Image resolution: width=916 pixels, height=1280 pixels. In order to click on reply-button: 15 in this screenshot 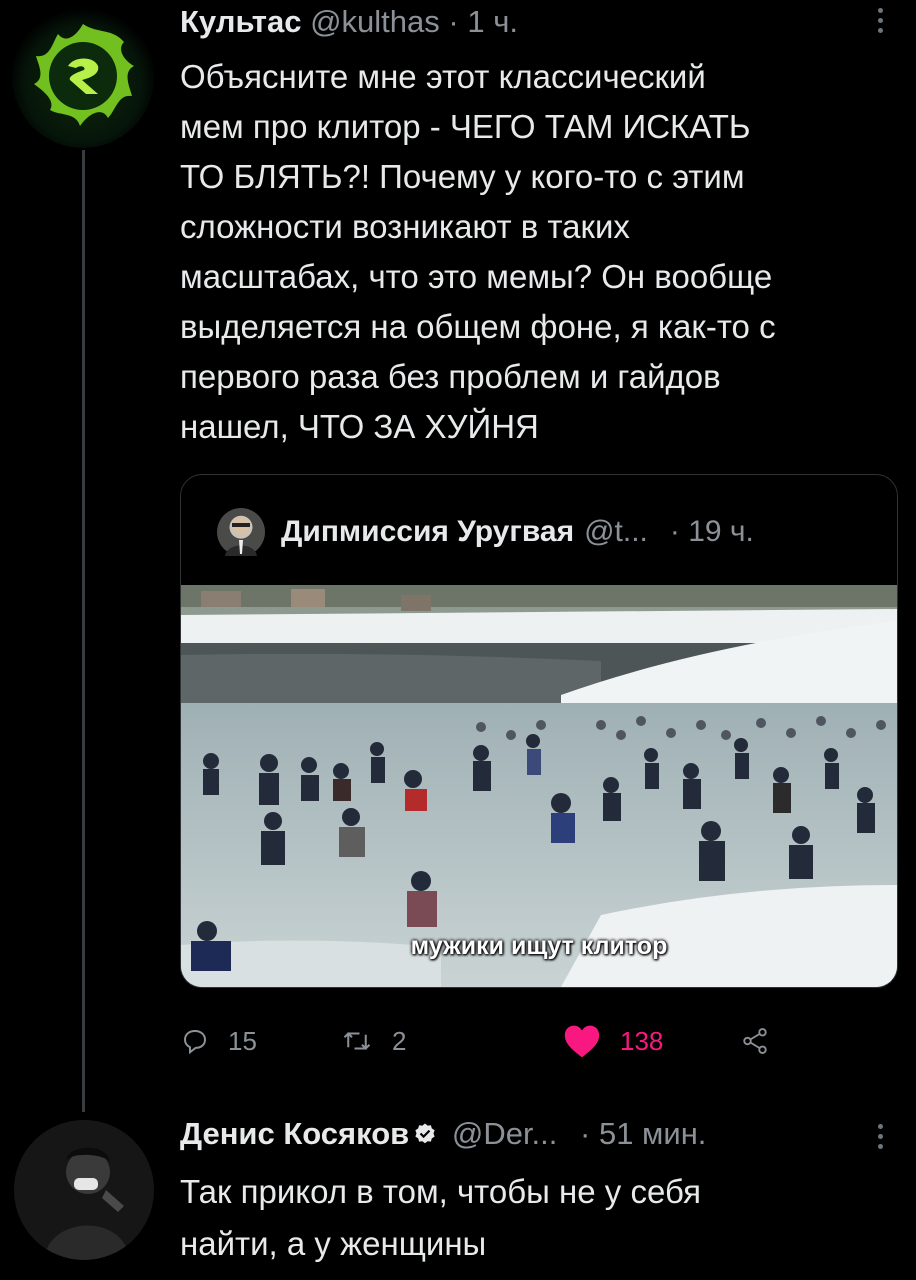, I will do `click(218, 1041)`.